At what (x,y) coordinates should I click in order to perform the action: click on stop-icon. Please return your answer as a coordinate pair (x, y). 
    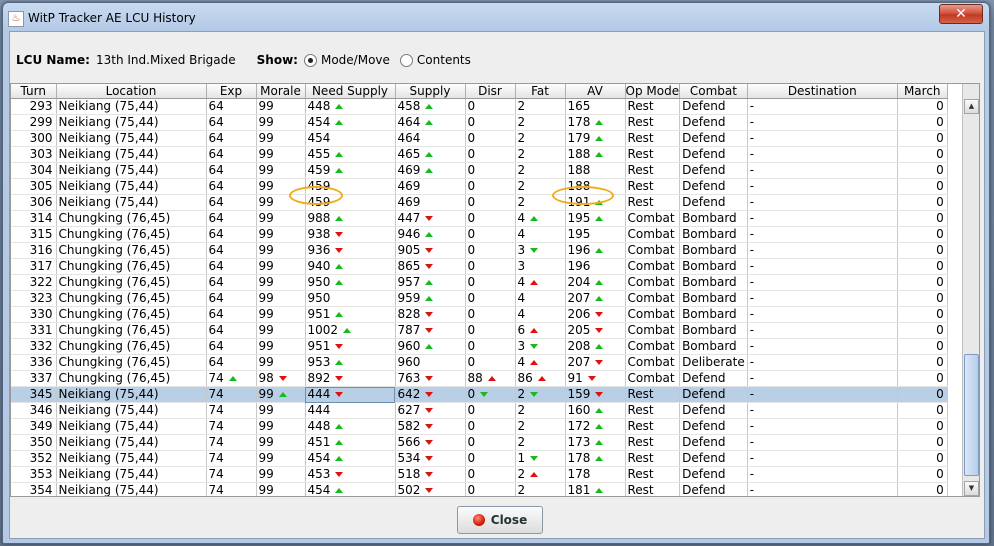
    Looking at the image, I should click on (478, 520).